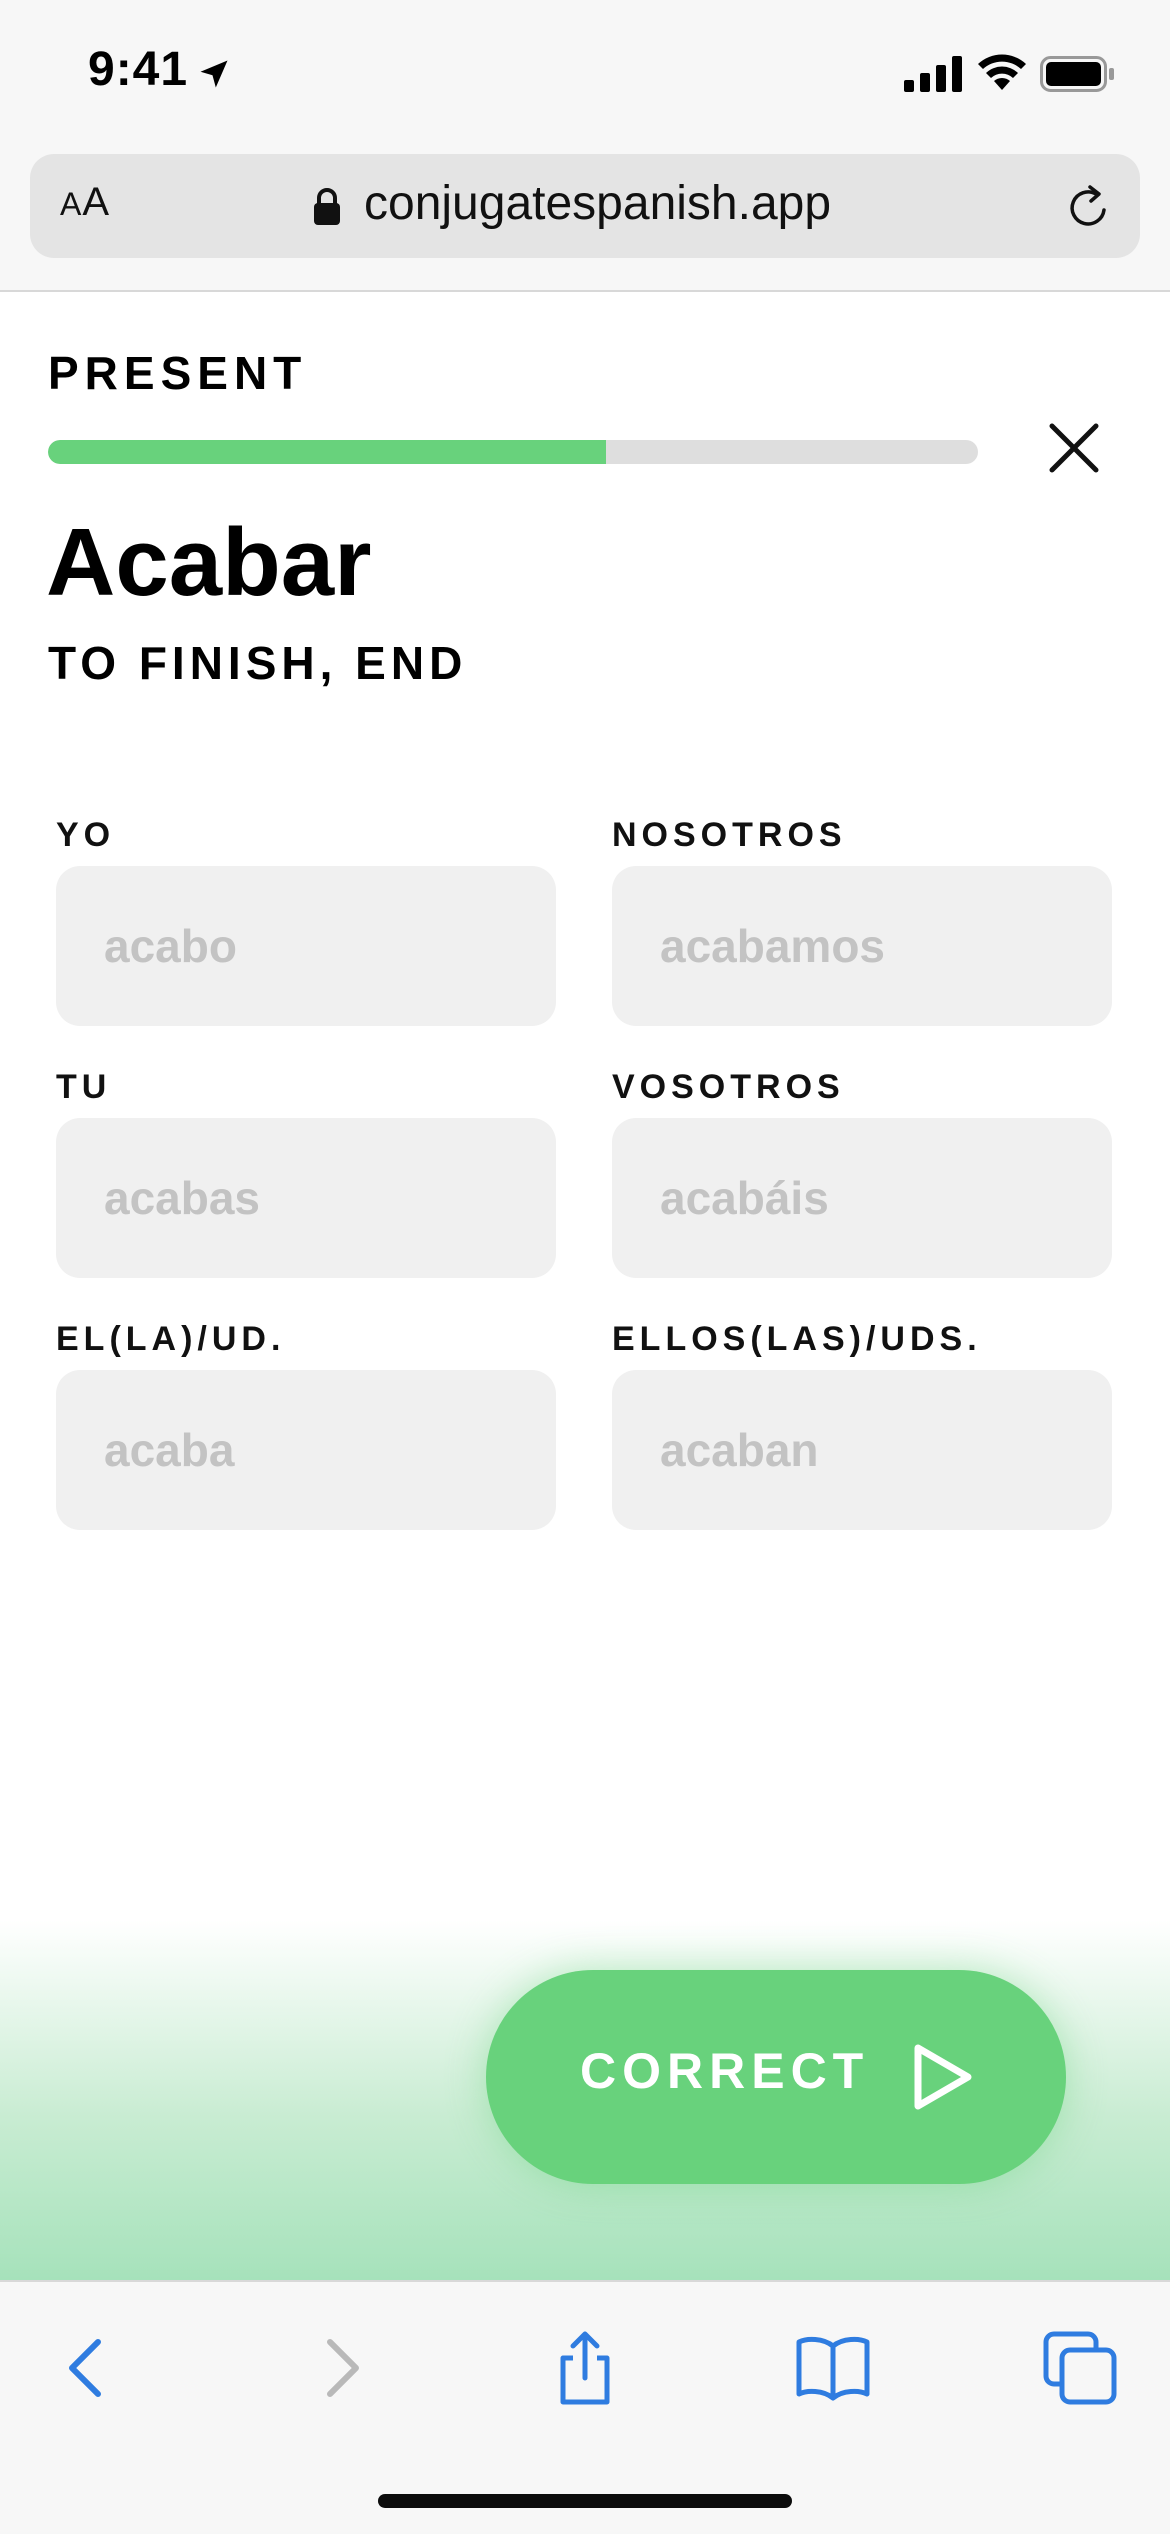  Describe the element at coordinates (585, 146) in the screenshot. I see `browser-top-chrome: 9:41 AA conjugatespanish.app` at that location.